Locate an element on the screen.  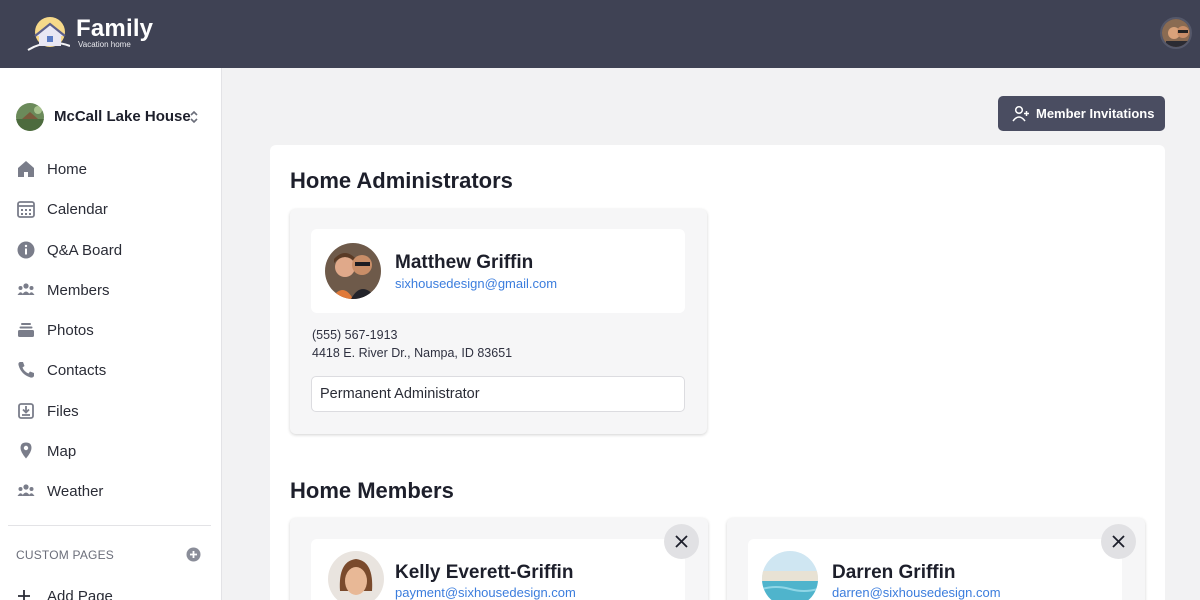
map-pin-icon is located at coordinates (26, 450).